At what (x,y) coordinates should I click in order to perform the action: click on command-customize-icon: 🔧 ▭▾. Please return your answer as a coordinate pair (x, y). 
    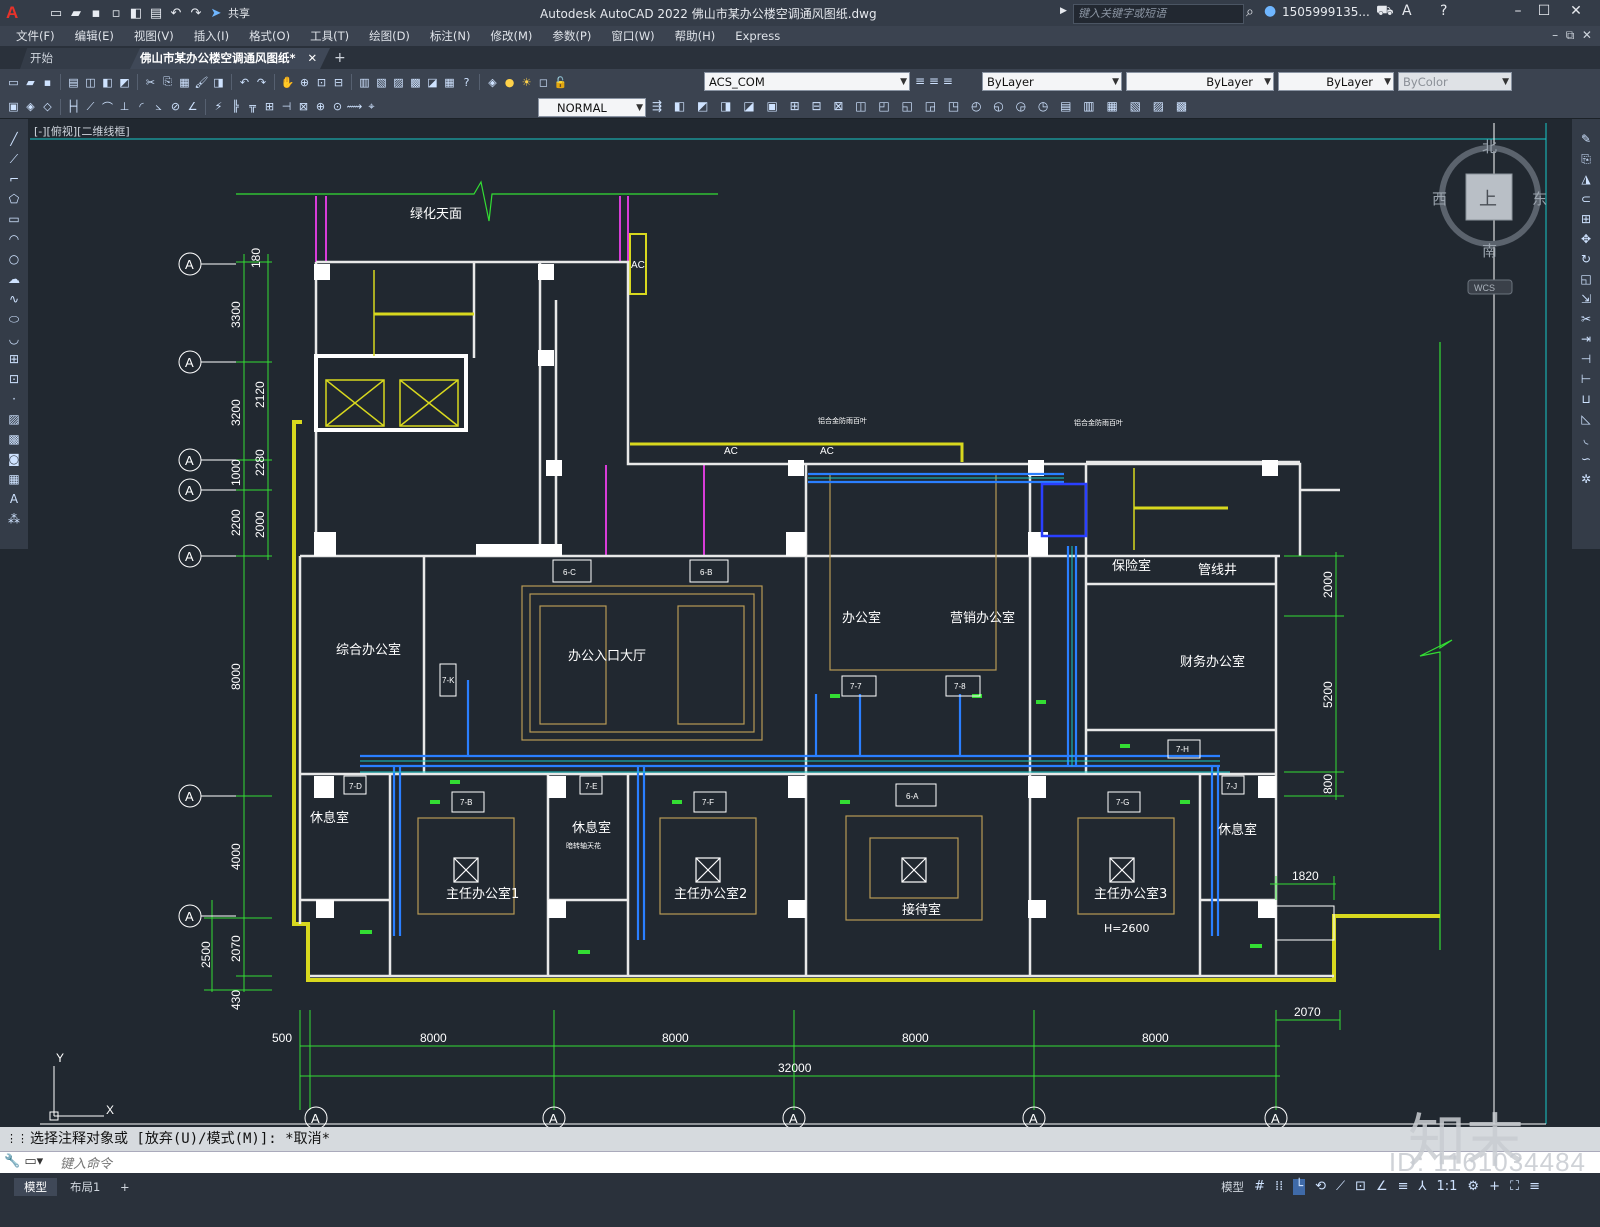
    Looking at the image, I should click on (23, 1161).